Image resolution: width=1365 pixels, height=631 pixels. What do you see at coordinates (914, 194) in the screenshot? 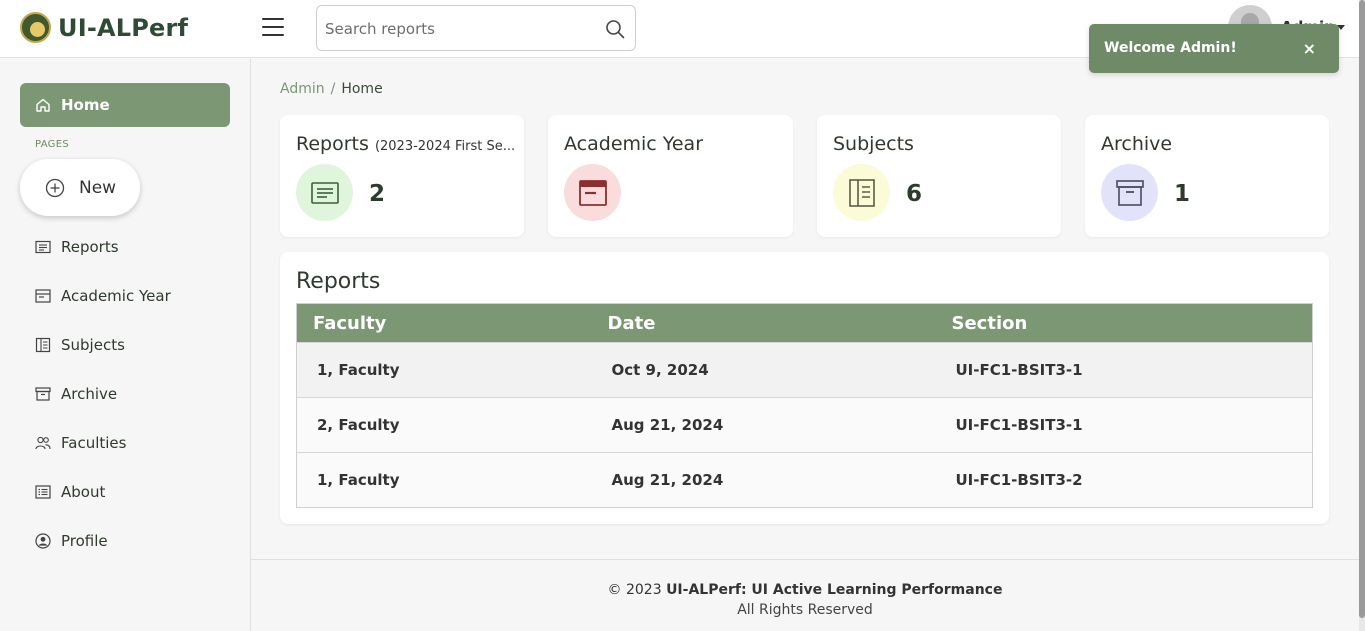
I see `card-value: 6` at bounding box center [914, 194].